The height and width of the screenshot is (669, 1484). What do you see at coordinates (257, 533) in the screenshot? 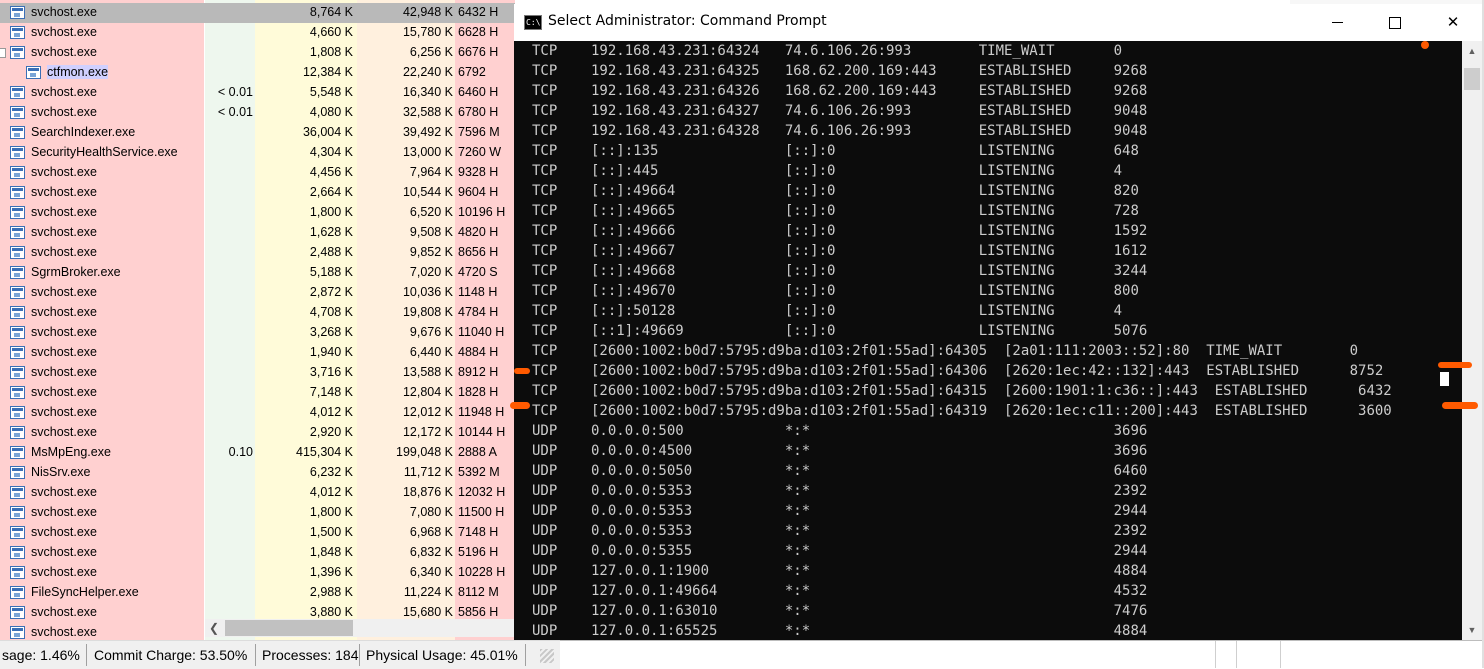
I see `table-row: svchost.exe 1,500 K 6,968 K 7148 H` at bounding box center [257, 533].